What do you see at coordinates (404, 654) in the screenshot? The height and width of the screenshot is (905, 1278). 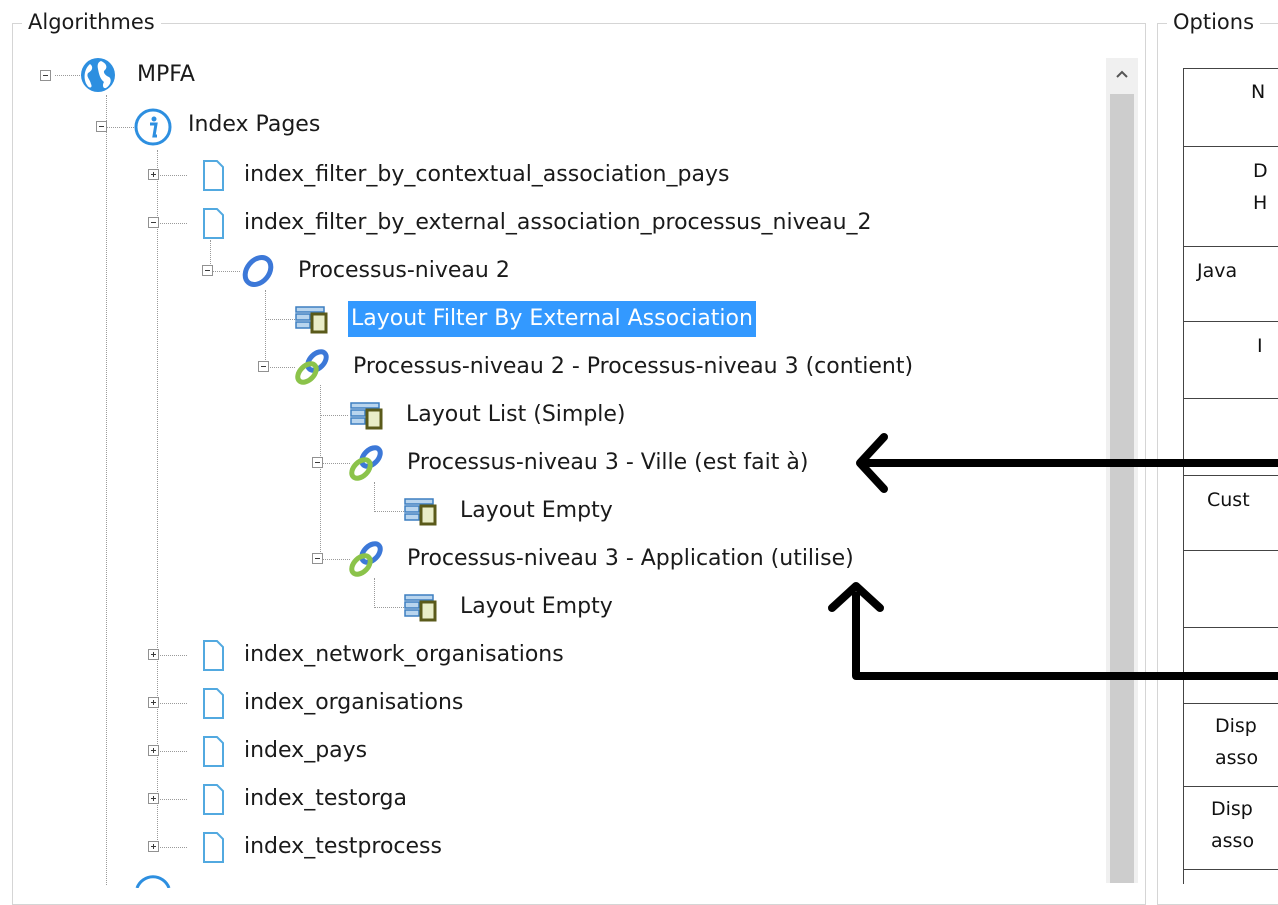 I see `tree-label: index_network_organisations` at bounding box center [404, 654].